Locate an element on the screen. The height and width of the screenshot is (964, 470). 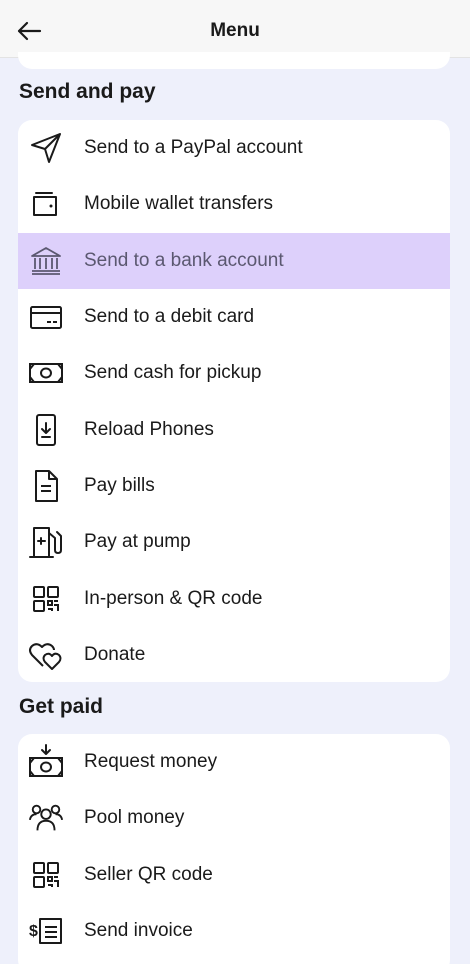
menu-item-in-person-qr-code: In-person & QR code is located at coordinates (234, 598).